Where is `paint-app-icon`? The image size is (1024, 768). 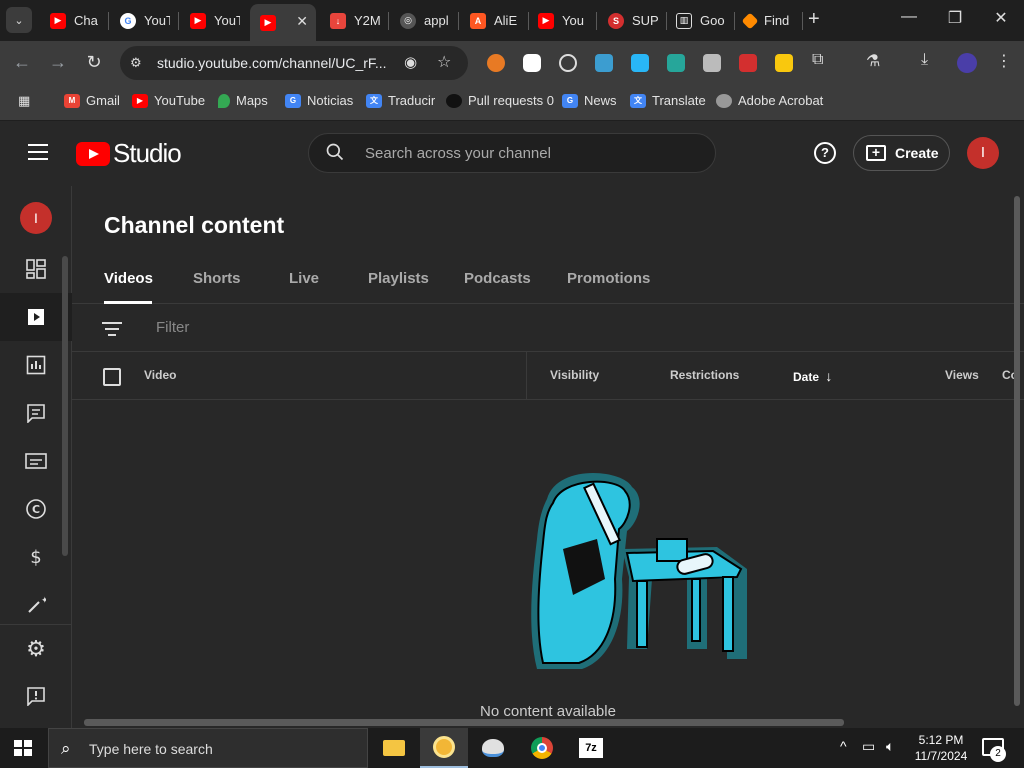
paint-app-icon is located at coordinates (493, 748).